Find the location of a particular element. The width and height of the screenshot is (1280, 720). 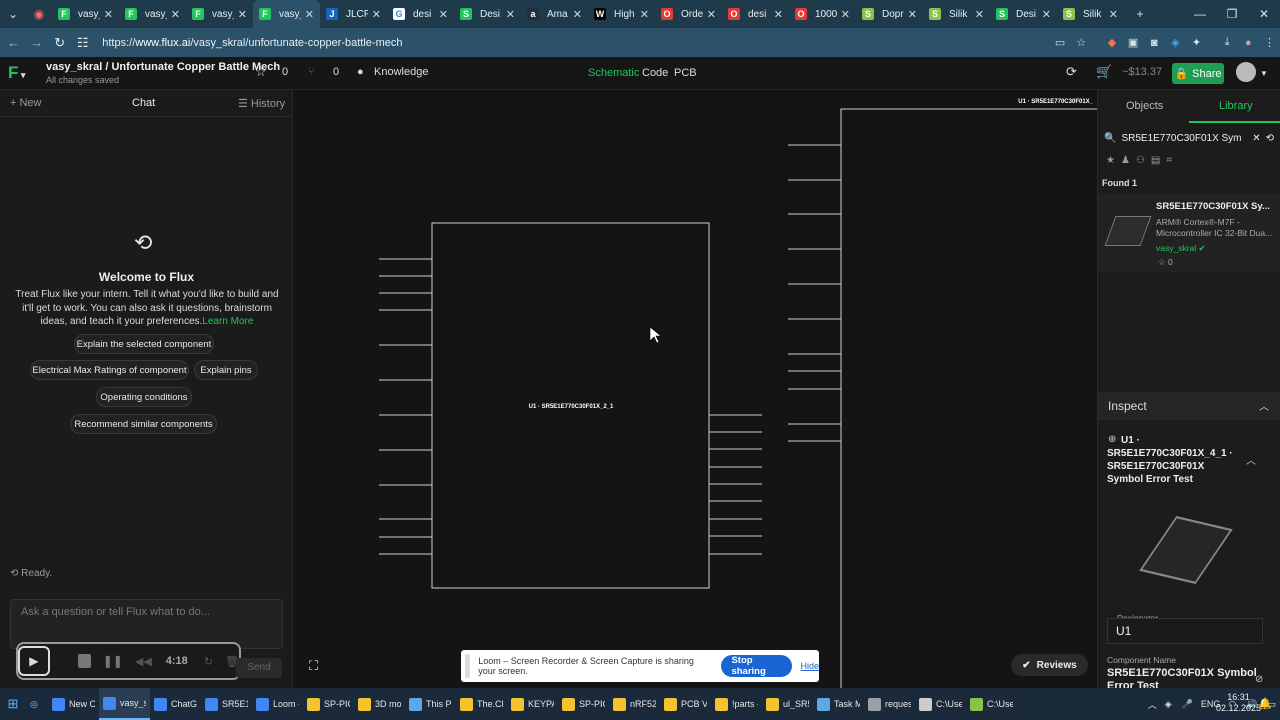

collapse-icon: ︿ is located at coordinates (1251, 459).